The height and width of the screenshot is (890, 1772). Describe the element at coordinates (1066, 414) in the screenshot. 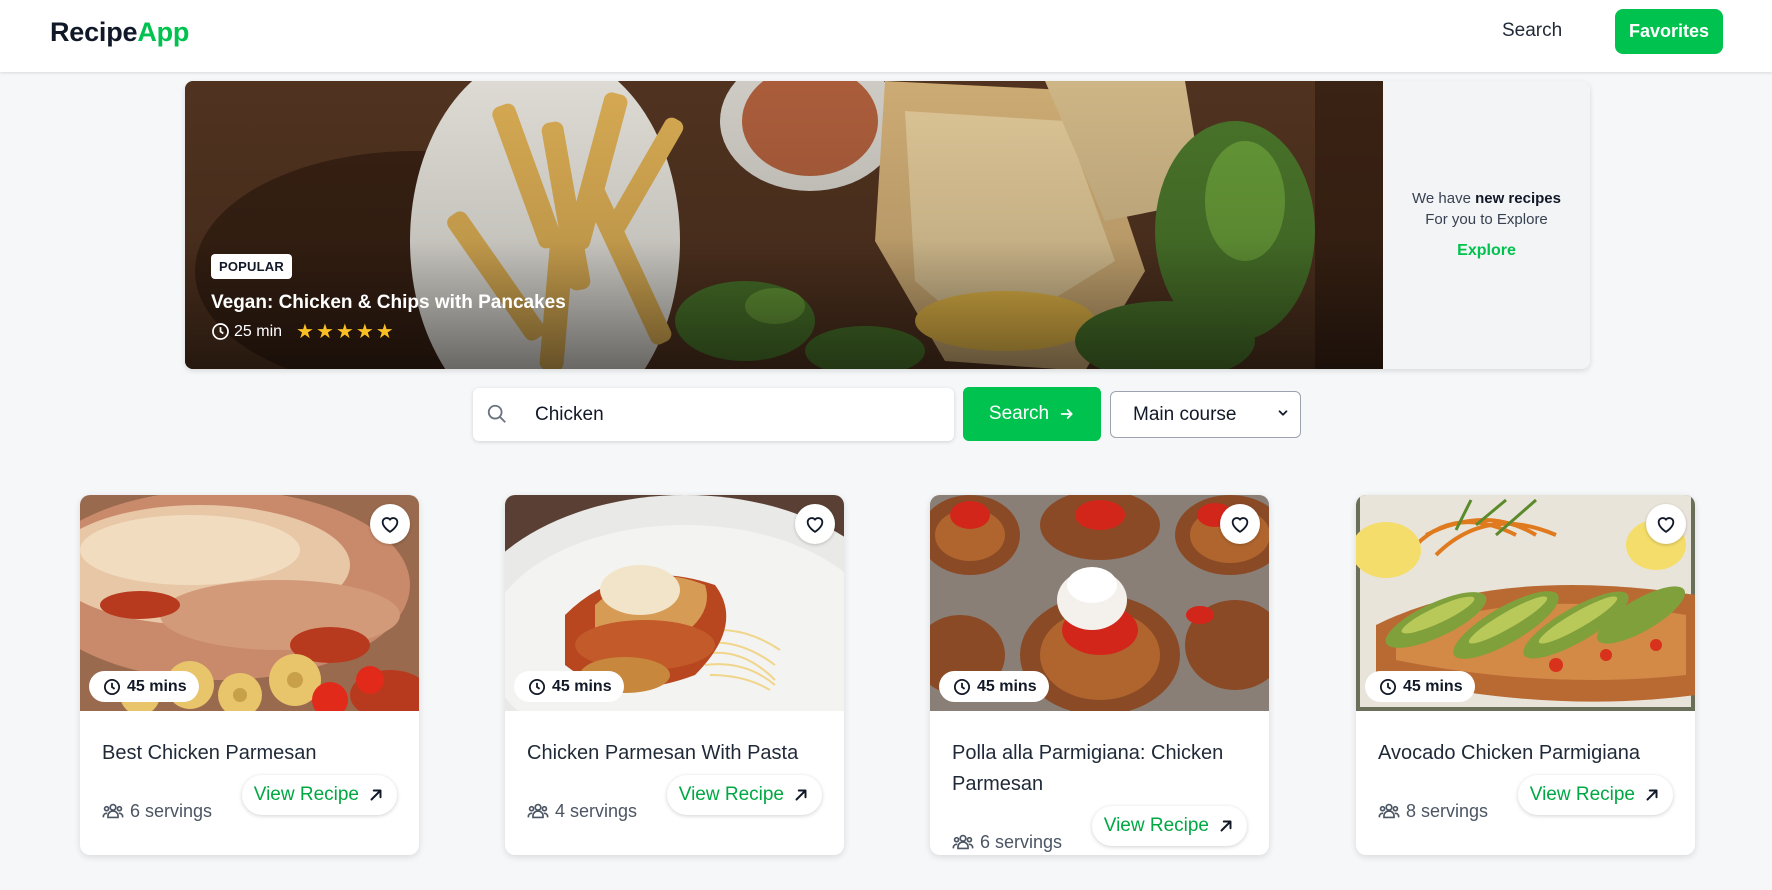

I see `arrow-right-icon` at that location.